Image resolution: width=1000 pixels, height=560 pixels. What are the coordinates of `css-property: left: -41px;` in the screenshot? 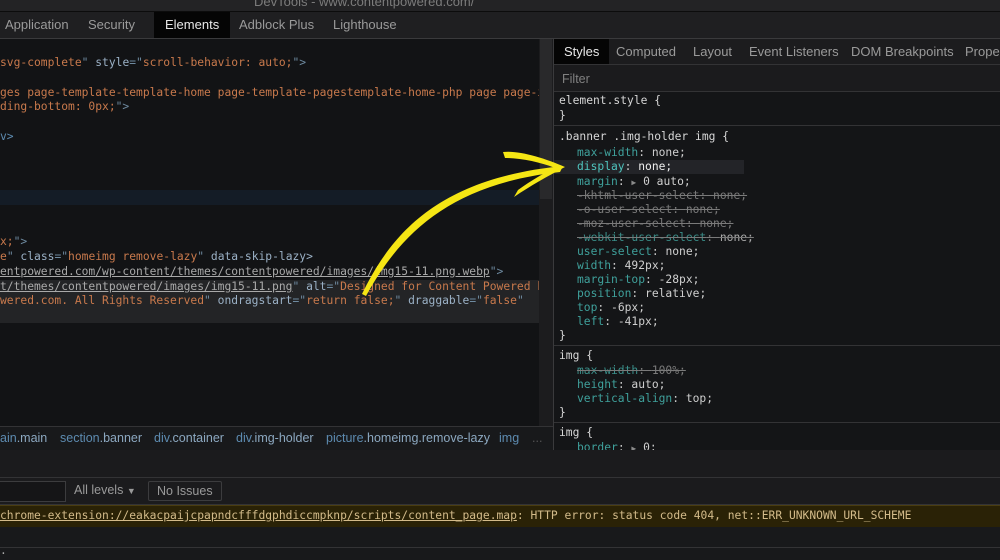 It's located at (618, 322).